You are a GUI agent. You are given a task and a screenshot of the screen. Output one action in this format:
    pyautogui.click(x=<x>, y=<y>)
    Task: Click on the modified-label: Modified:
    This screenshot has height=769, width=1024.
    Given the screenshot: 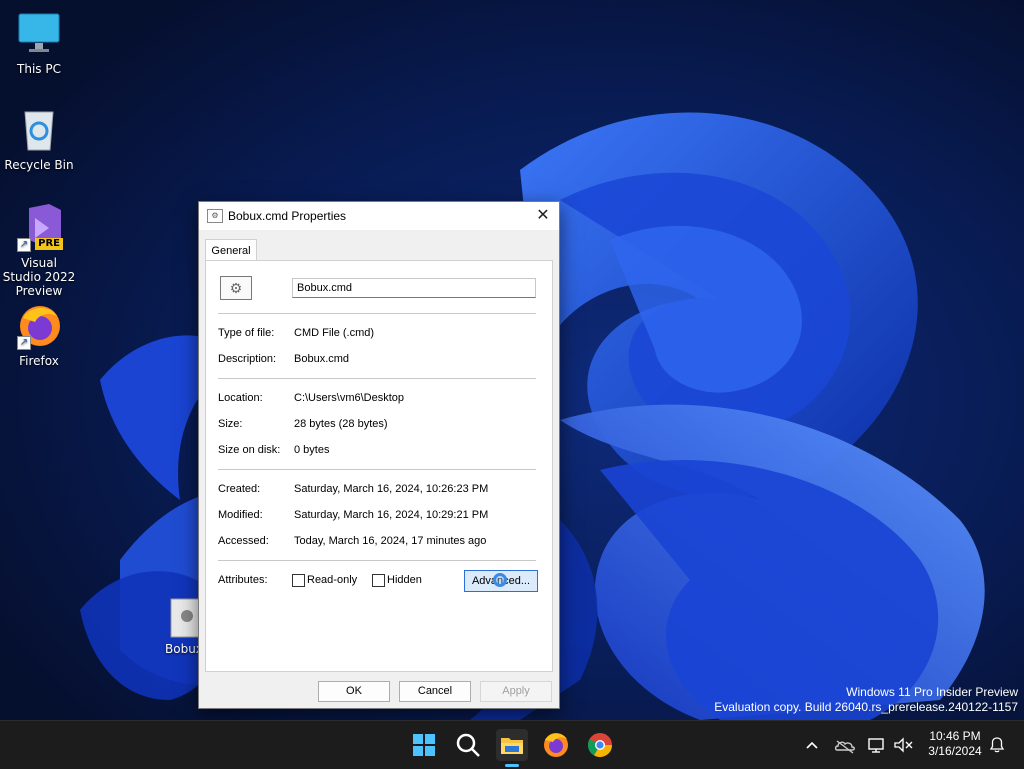 What is the action you would take?
    pyautogui.click(x=240, y=515)
    